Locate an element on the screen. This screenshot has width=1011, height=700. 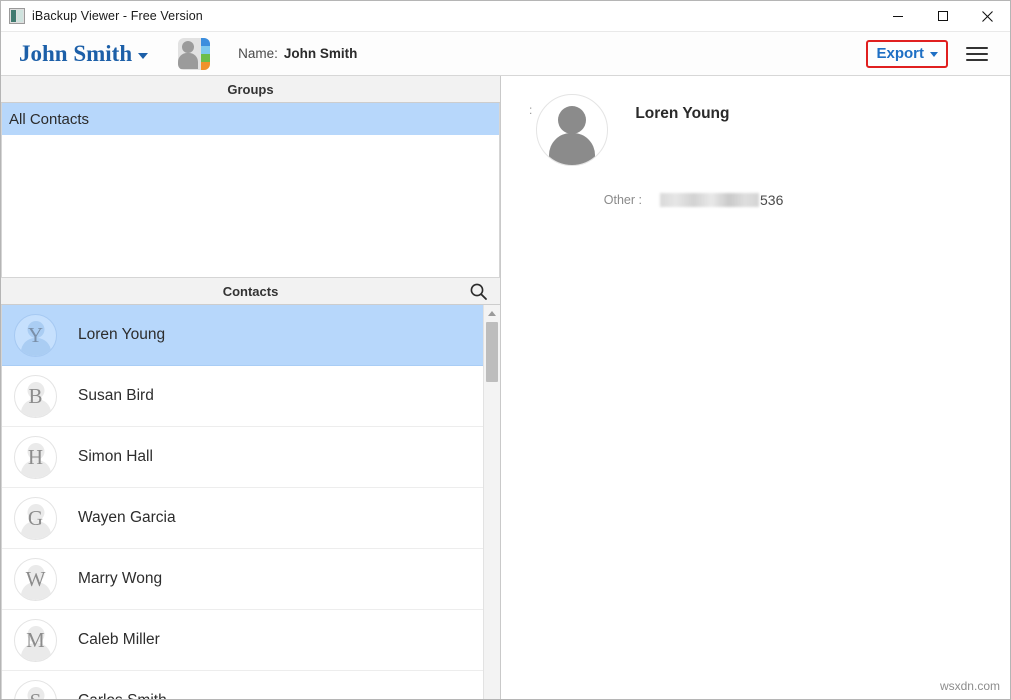
avatar-initial: B is located at coordinates (35, 395).